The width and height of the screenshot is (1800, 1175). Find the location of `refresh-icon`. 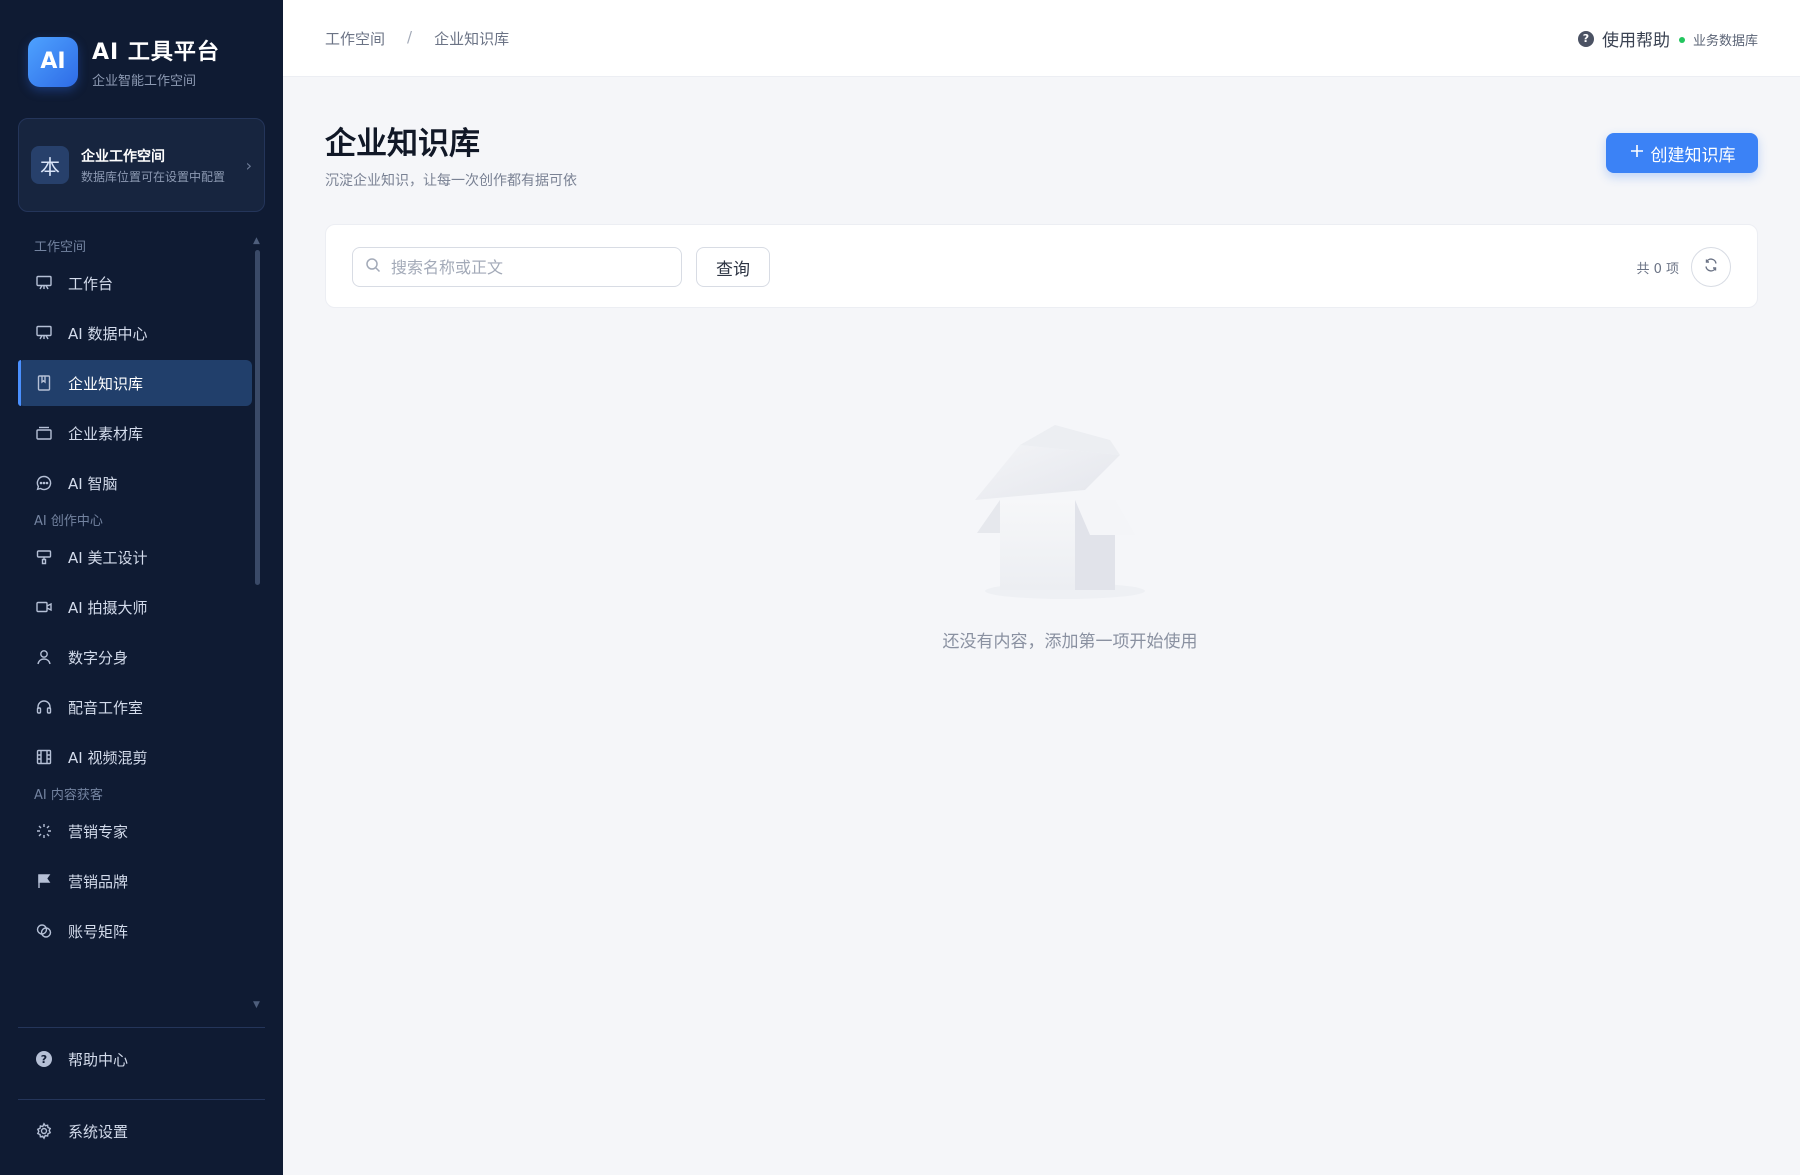

refresh-icon is located at coordinates (1711, 267).